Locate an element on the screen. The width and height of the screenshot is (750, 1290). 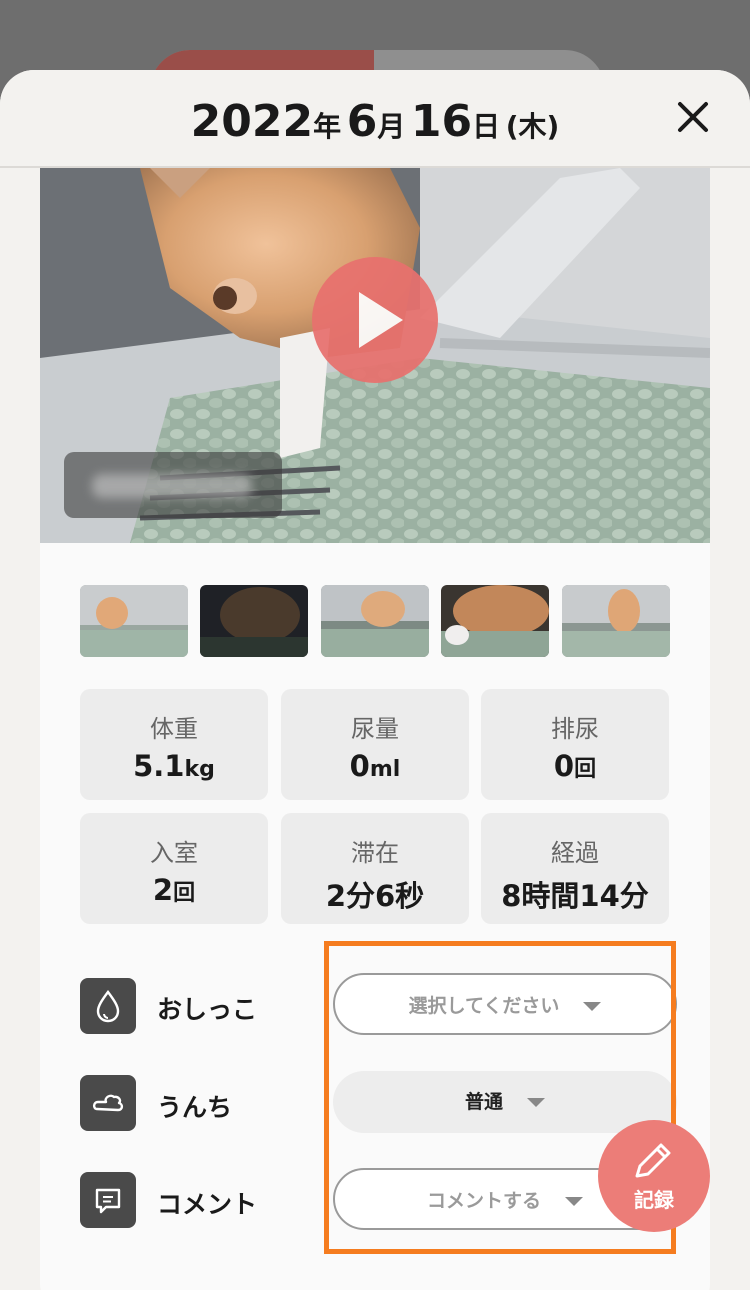
stat-elapsed: 経過 8時間14分 is located at coordinates (575, 868).